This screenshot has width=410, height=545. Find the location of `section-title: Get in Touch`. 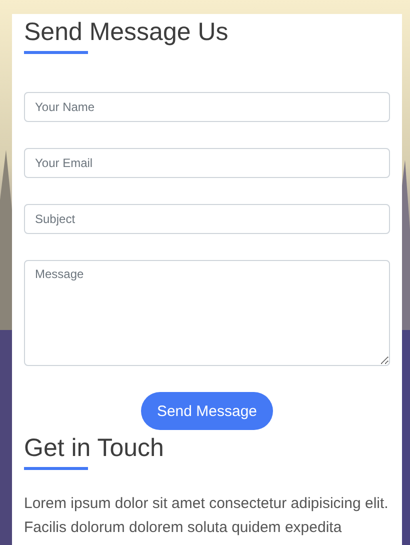

section-title: Get in Touch is located at coordinates (94, 448).